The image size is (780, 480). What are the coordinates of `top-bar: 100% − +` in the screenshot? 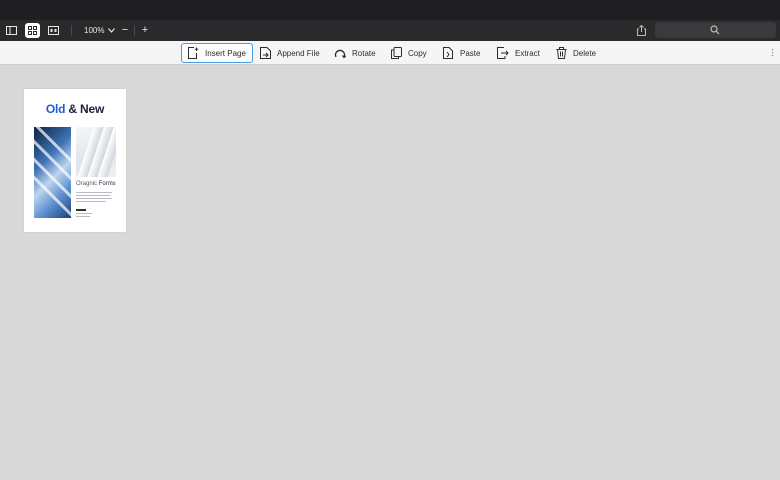 It's located at (390, 30).